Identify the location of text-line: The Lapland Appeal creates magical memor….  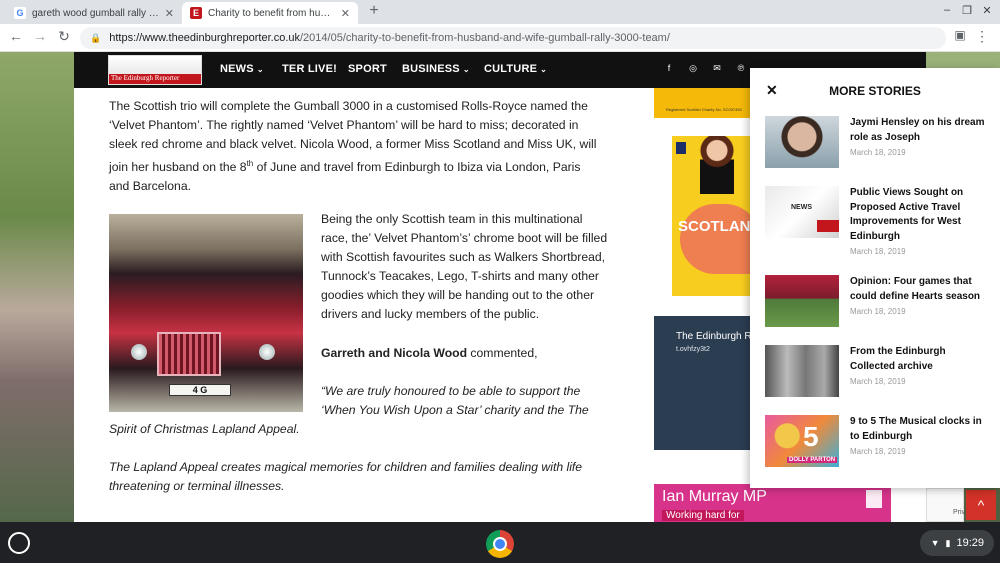
(346, 467).